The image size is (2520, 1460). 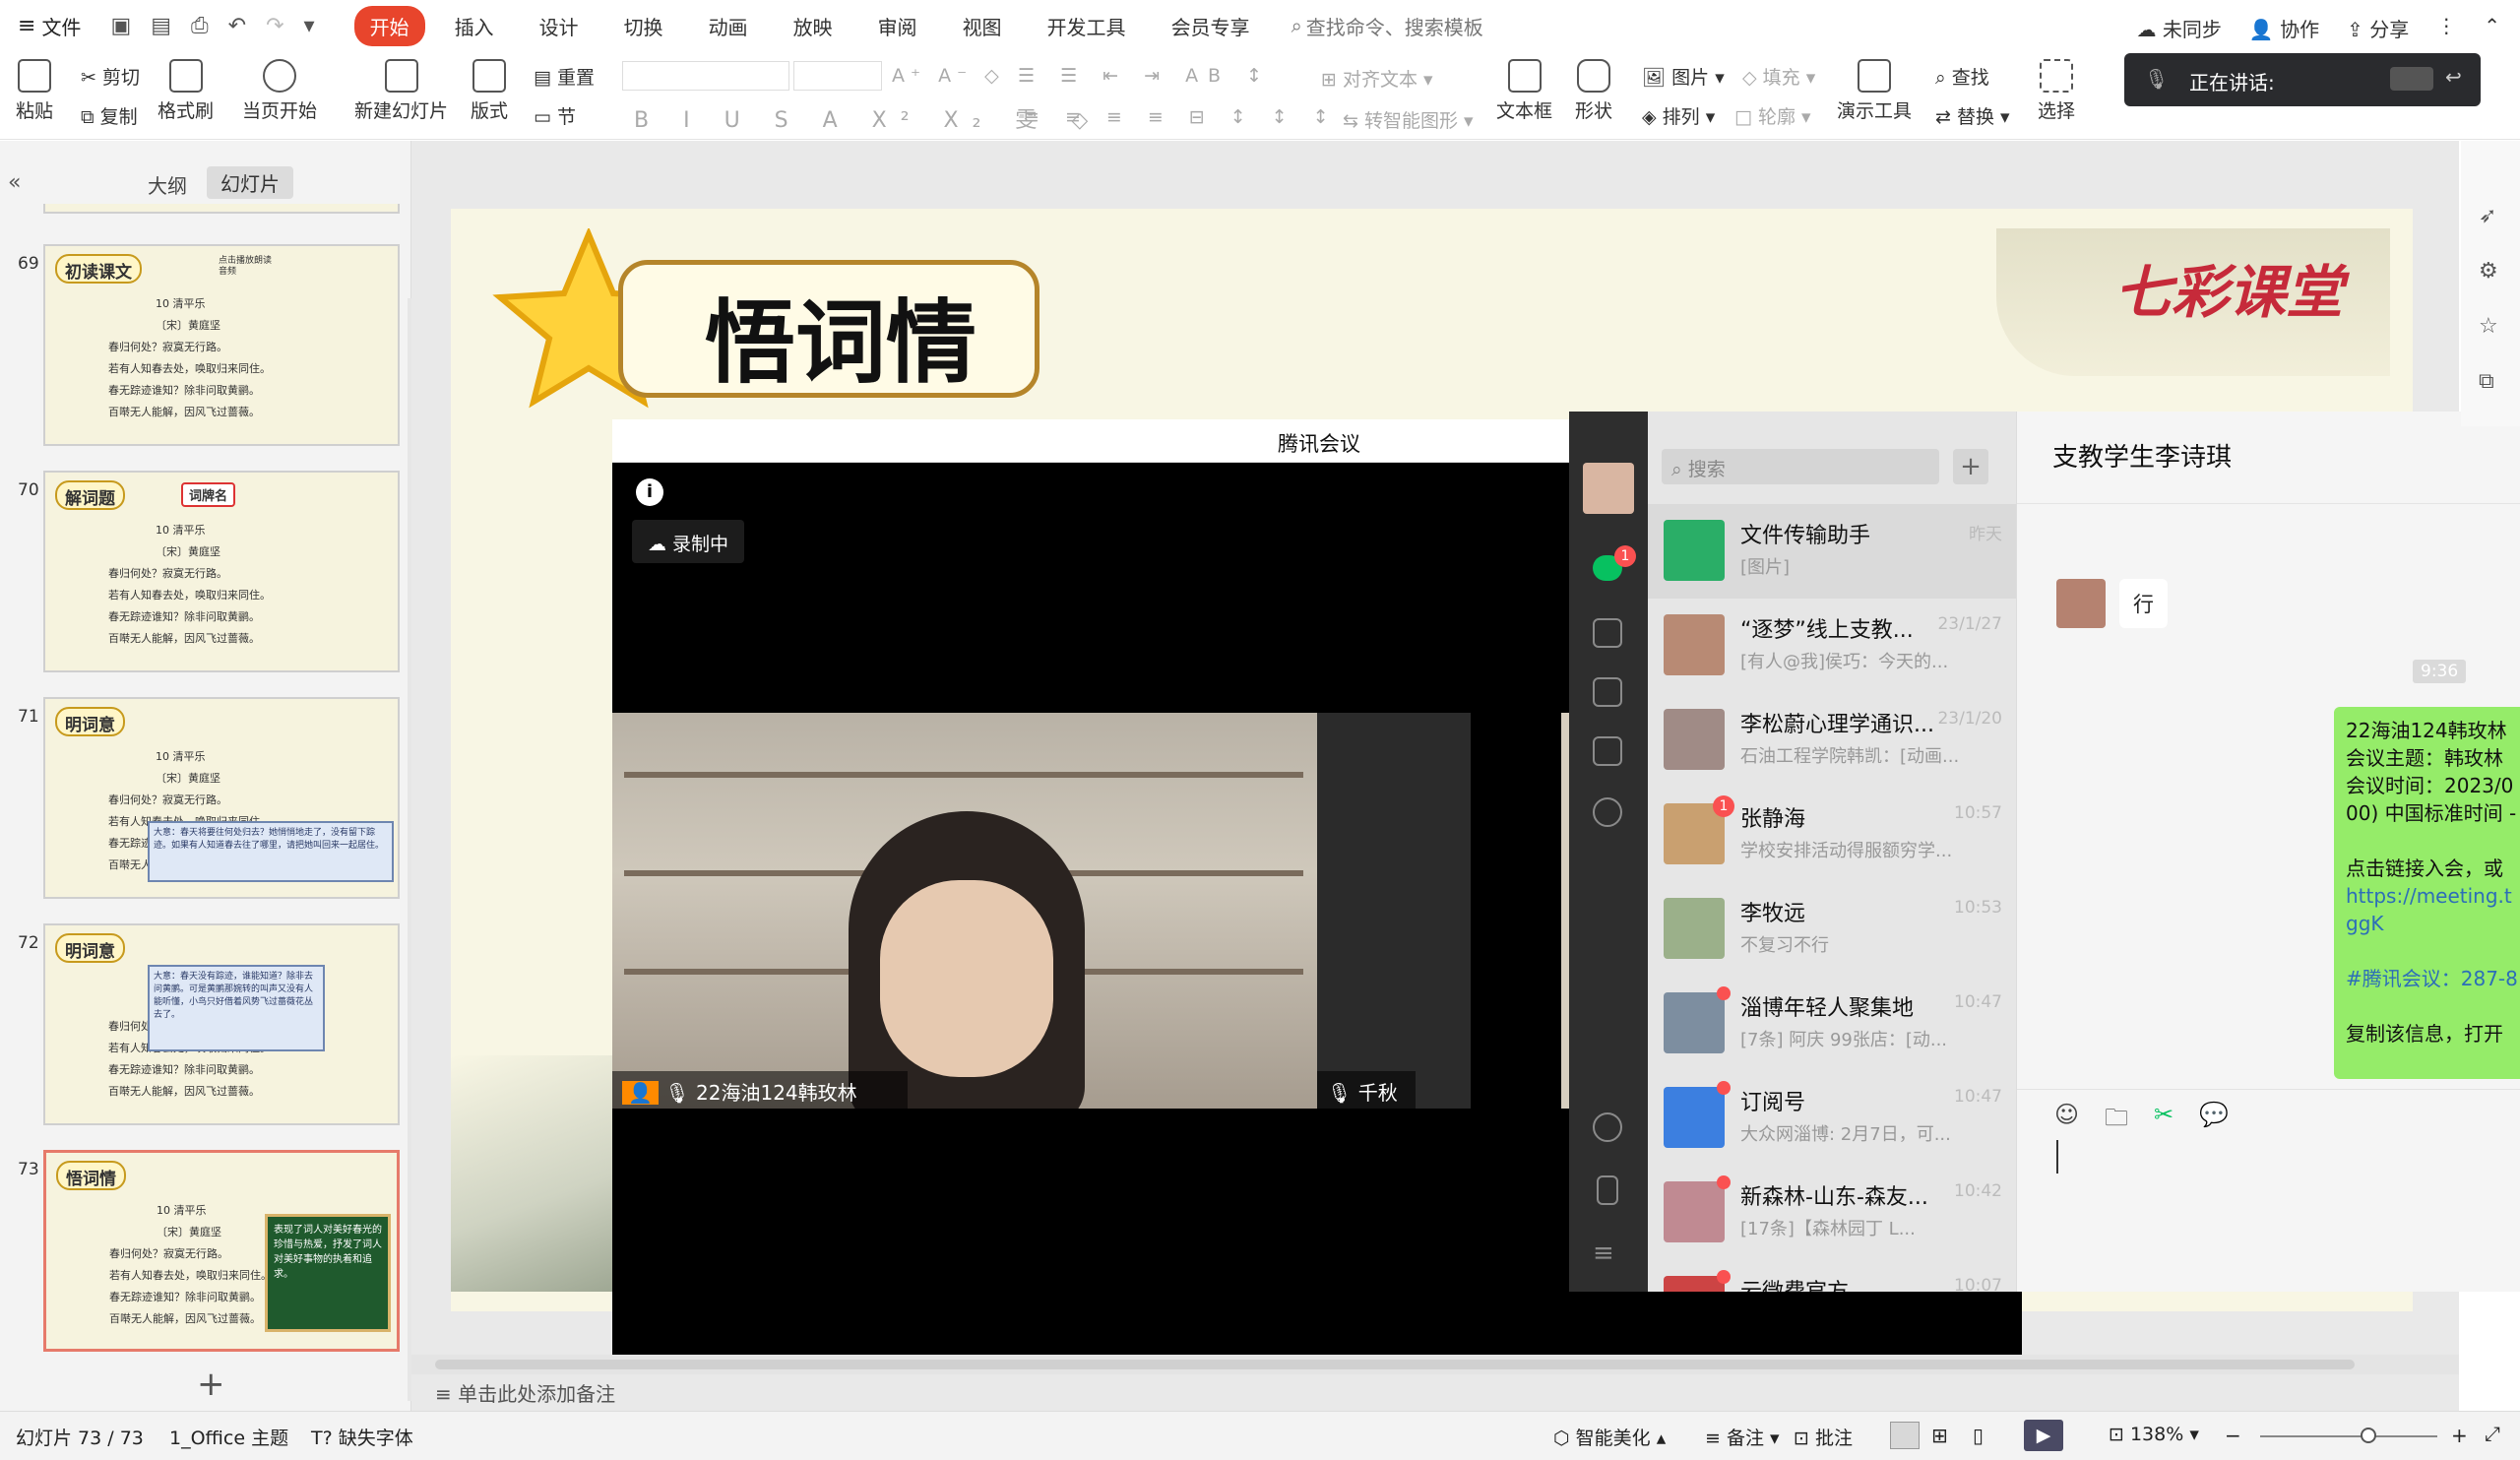 I want to click on tab-slideshow: 放映, so click(x=813, y=26).